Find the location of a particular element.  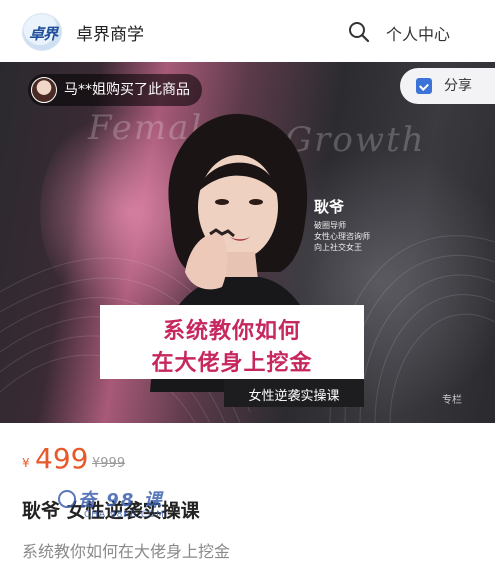

share-label: 分享 is located at coordinates (458, 86).